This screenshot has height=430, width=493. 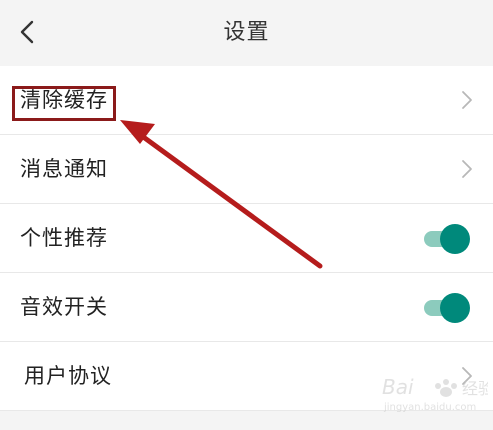 I want to click on page-title: 设置, so click(x=246, y=32).